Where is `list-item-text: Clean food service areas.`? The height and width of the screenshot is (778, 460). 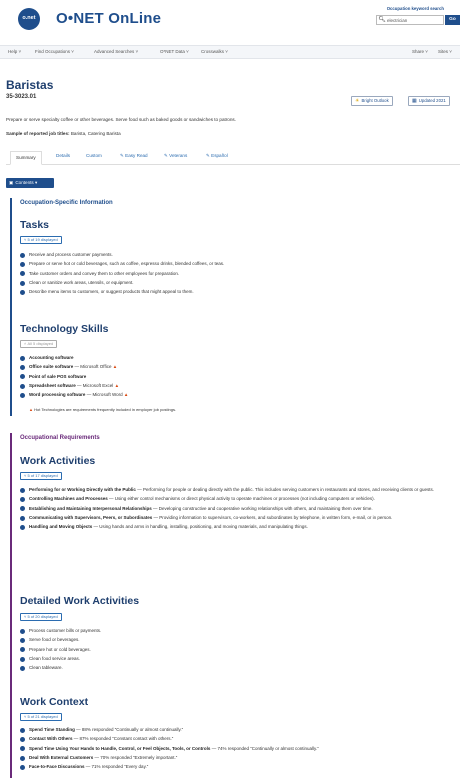 list-item-text: Clean food service areas. is located at coordinates (55, 659).